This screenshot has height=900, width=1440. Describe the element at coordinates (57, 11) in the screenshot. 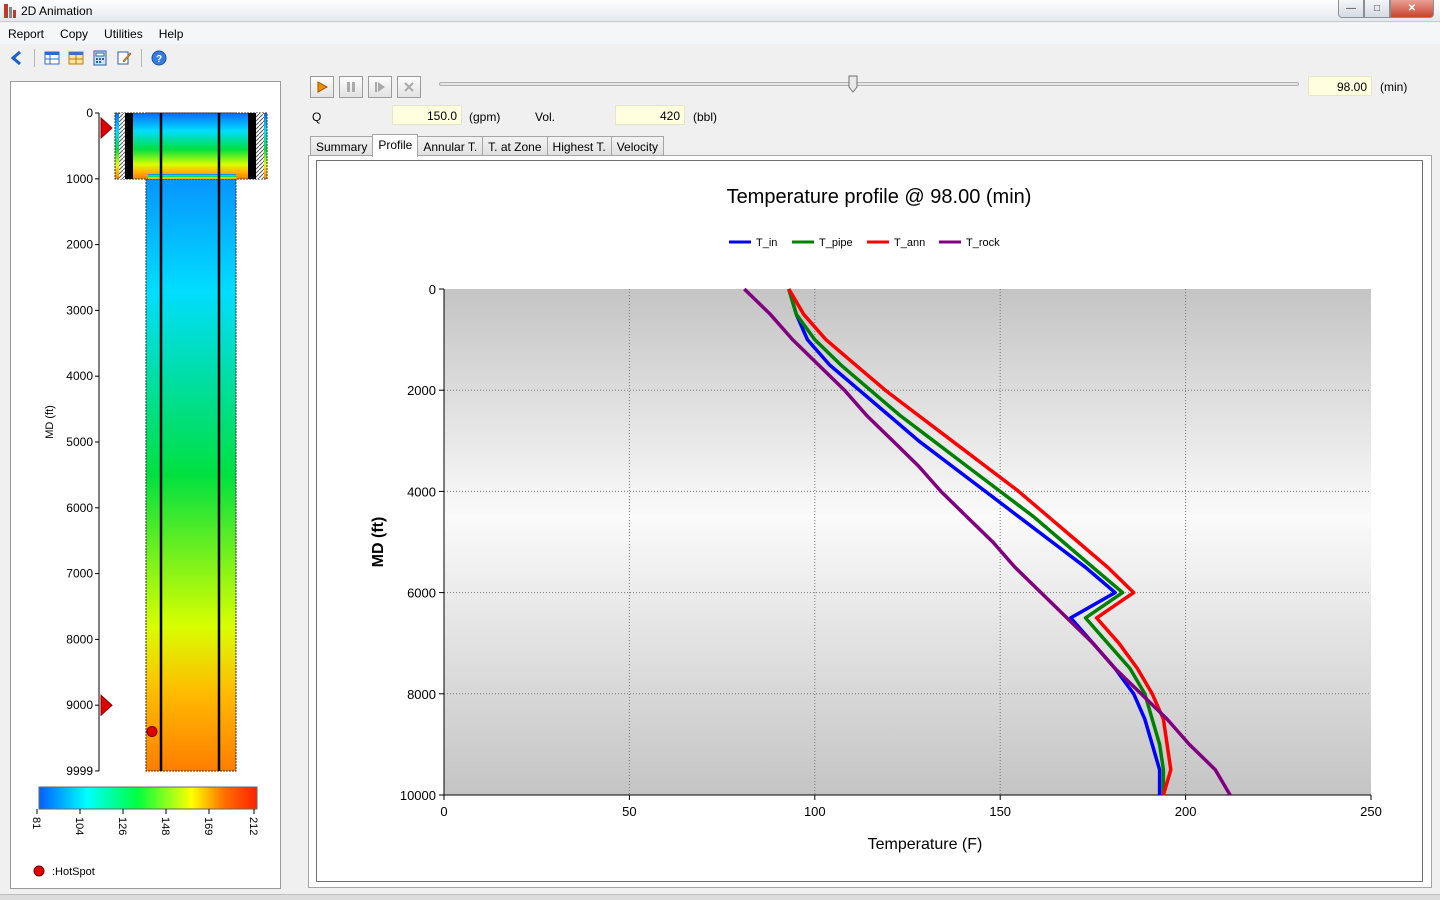

I see `window-title: 2D Animation` at that location.